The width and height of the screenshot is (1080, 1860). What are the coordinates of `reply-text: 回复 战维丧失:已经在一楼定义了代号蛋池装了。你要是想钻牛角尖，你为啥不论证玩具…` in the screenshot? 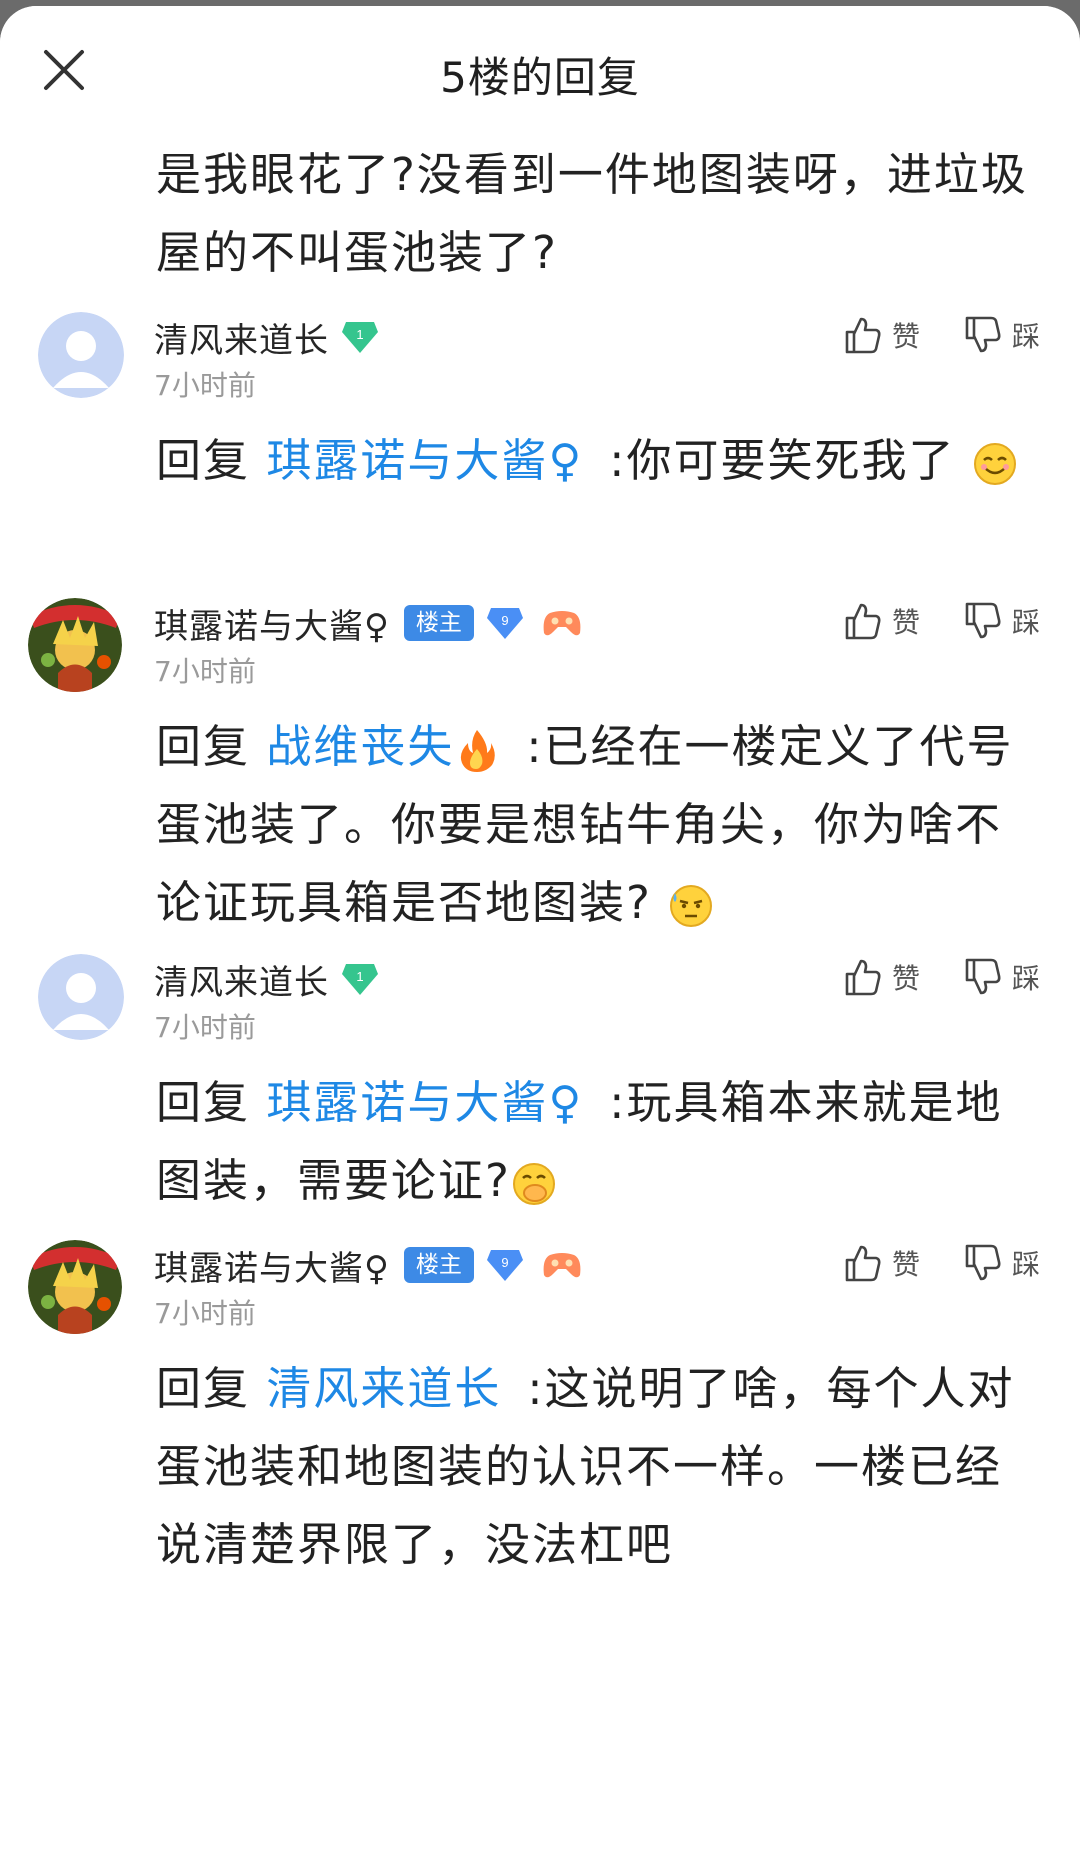 It's located at (596, 825).